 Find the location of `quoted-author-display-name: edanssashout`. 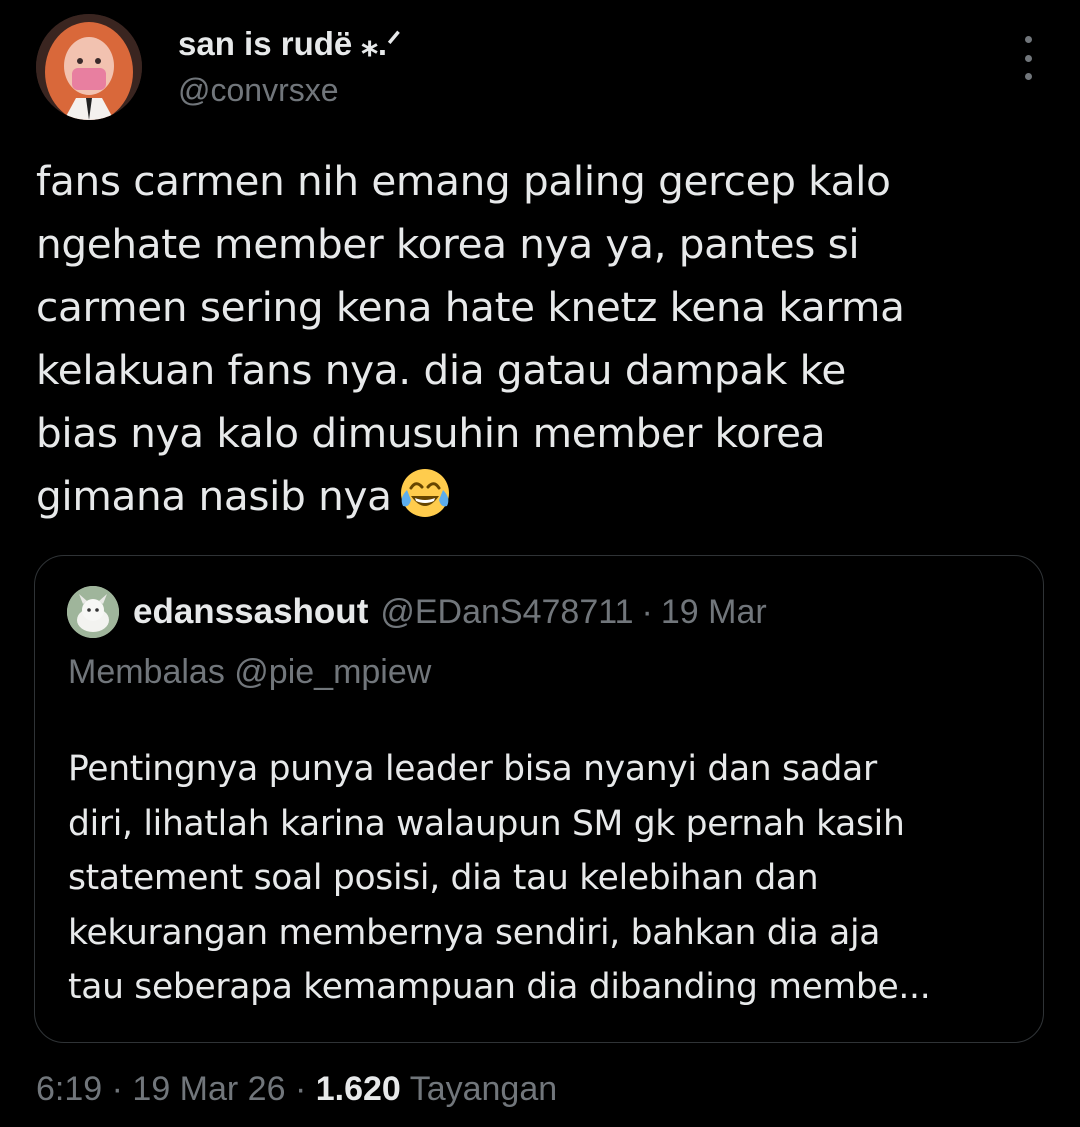

quoted-author-display-name: edanssashout is located at coordinates (250, 612).